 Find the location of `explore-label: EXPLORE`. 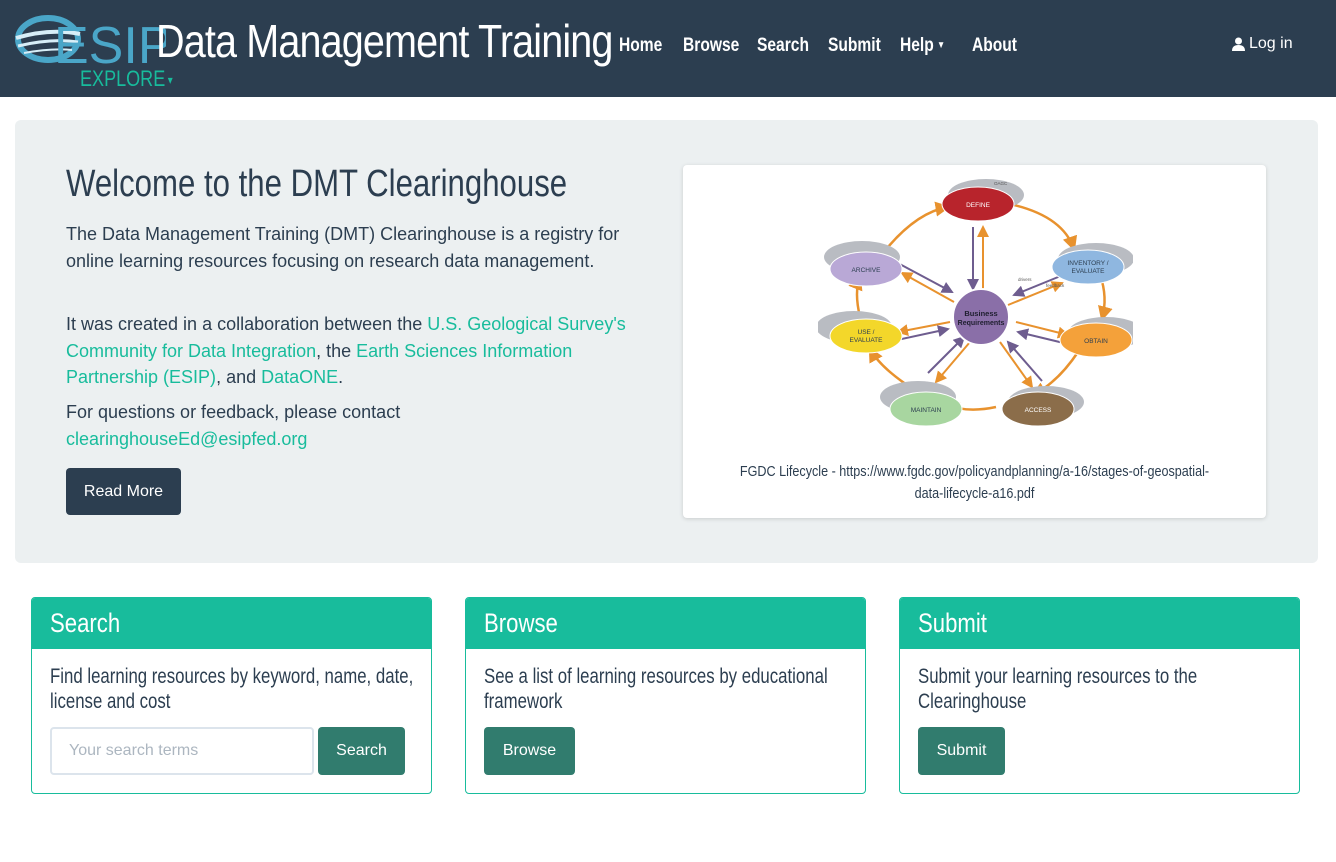

explore-label: EXPLORE is located at coordinates (123, 78).